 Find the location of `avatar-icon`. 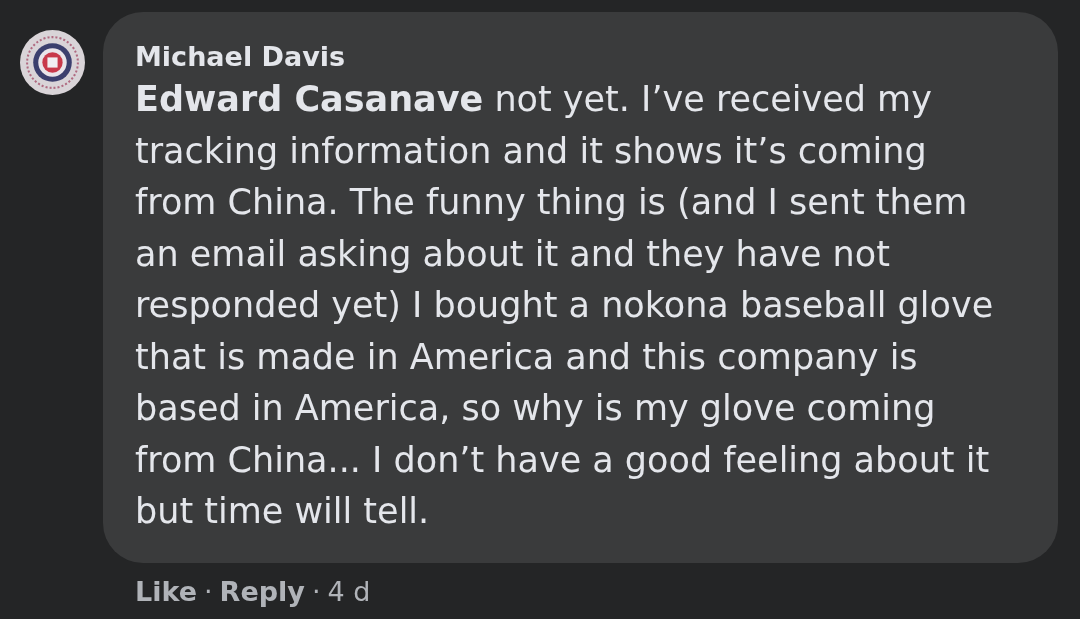

avatar-icon is located at coordinates (52, 62).